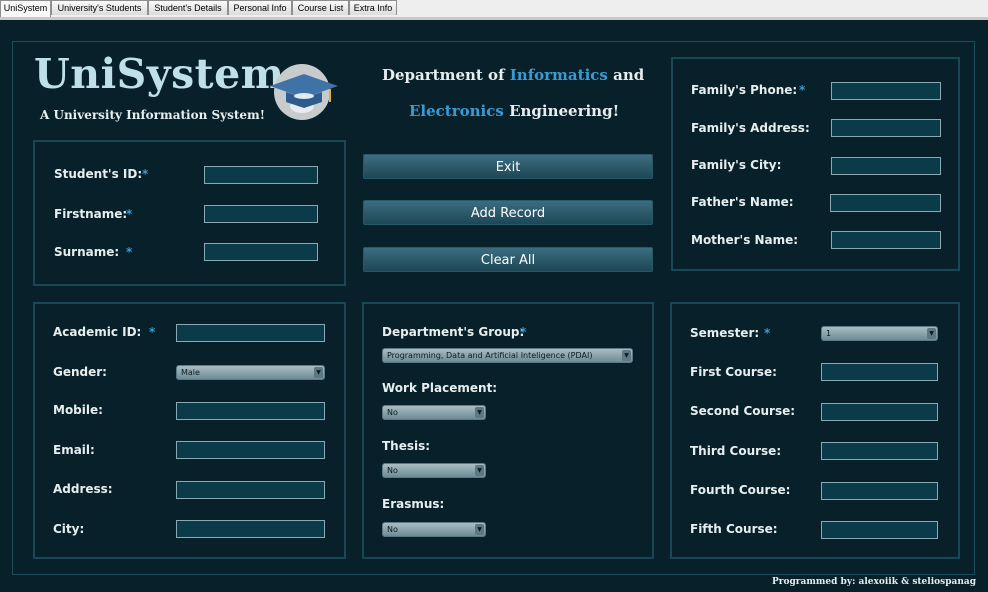 This screenshot has width=988, height=592. What do you see at coordinates (456, 111) in the screenshot?
I see `dept-highlight: Electronics` at bounding box center [456, 111].